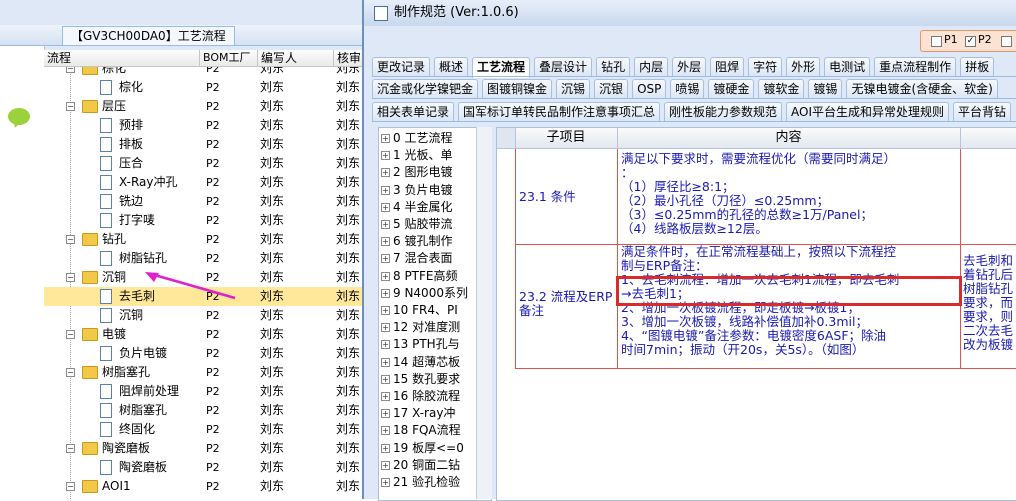  Describe the element at coordinates (203, 410) in the screenshot. I see `tree-row: 树脂塞孔 P2 刘东 刘东` at that location.